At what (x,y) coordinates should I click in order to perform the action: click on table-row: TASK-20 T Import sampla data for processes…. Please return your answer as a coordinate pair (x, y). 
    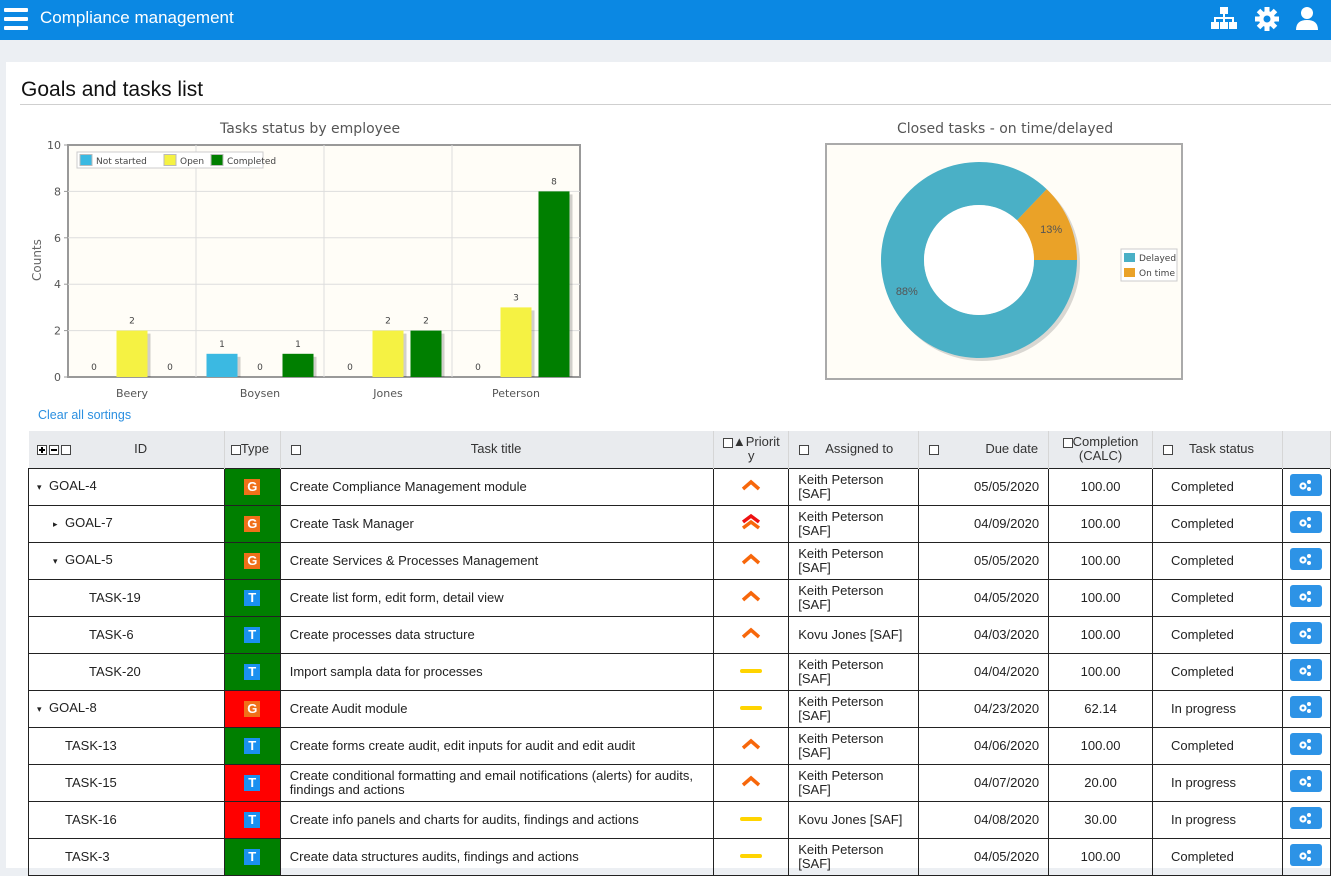
    Looking at the image, I should click on (679, 671).